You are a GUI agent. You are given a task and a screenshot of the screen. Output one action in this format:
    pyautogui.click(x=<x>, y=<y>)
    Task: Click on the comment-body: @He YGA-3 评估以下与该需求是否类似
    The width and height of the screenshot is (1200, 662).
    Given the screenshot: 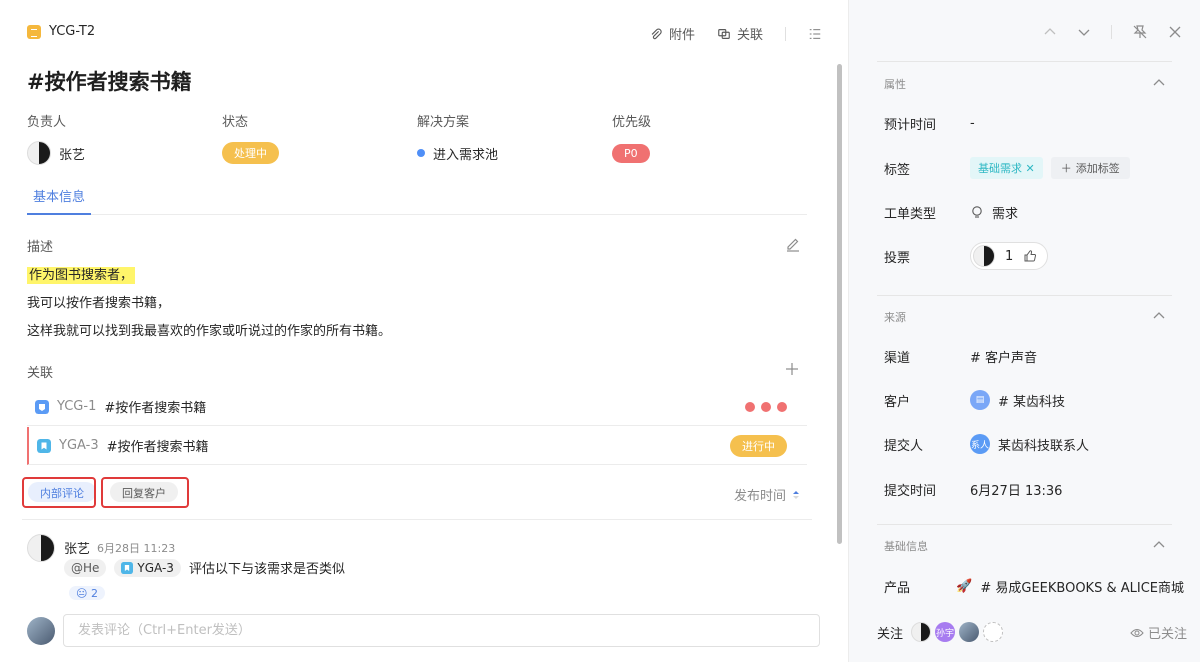 What is the action you would take?
    pyautogui.click(x=204, y=567)
    